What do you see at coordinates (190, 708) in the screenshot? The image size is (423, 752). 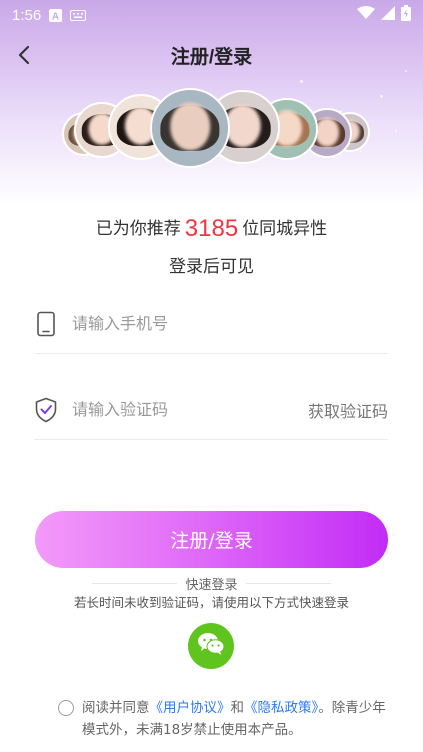 I see `user-agreement-link: 《用户协议》` at bounding box center [190, 708].